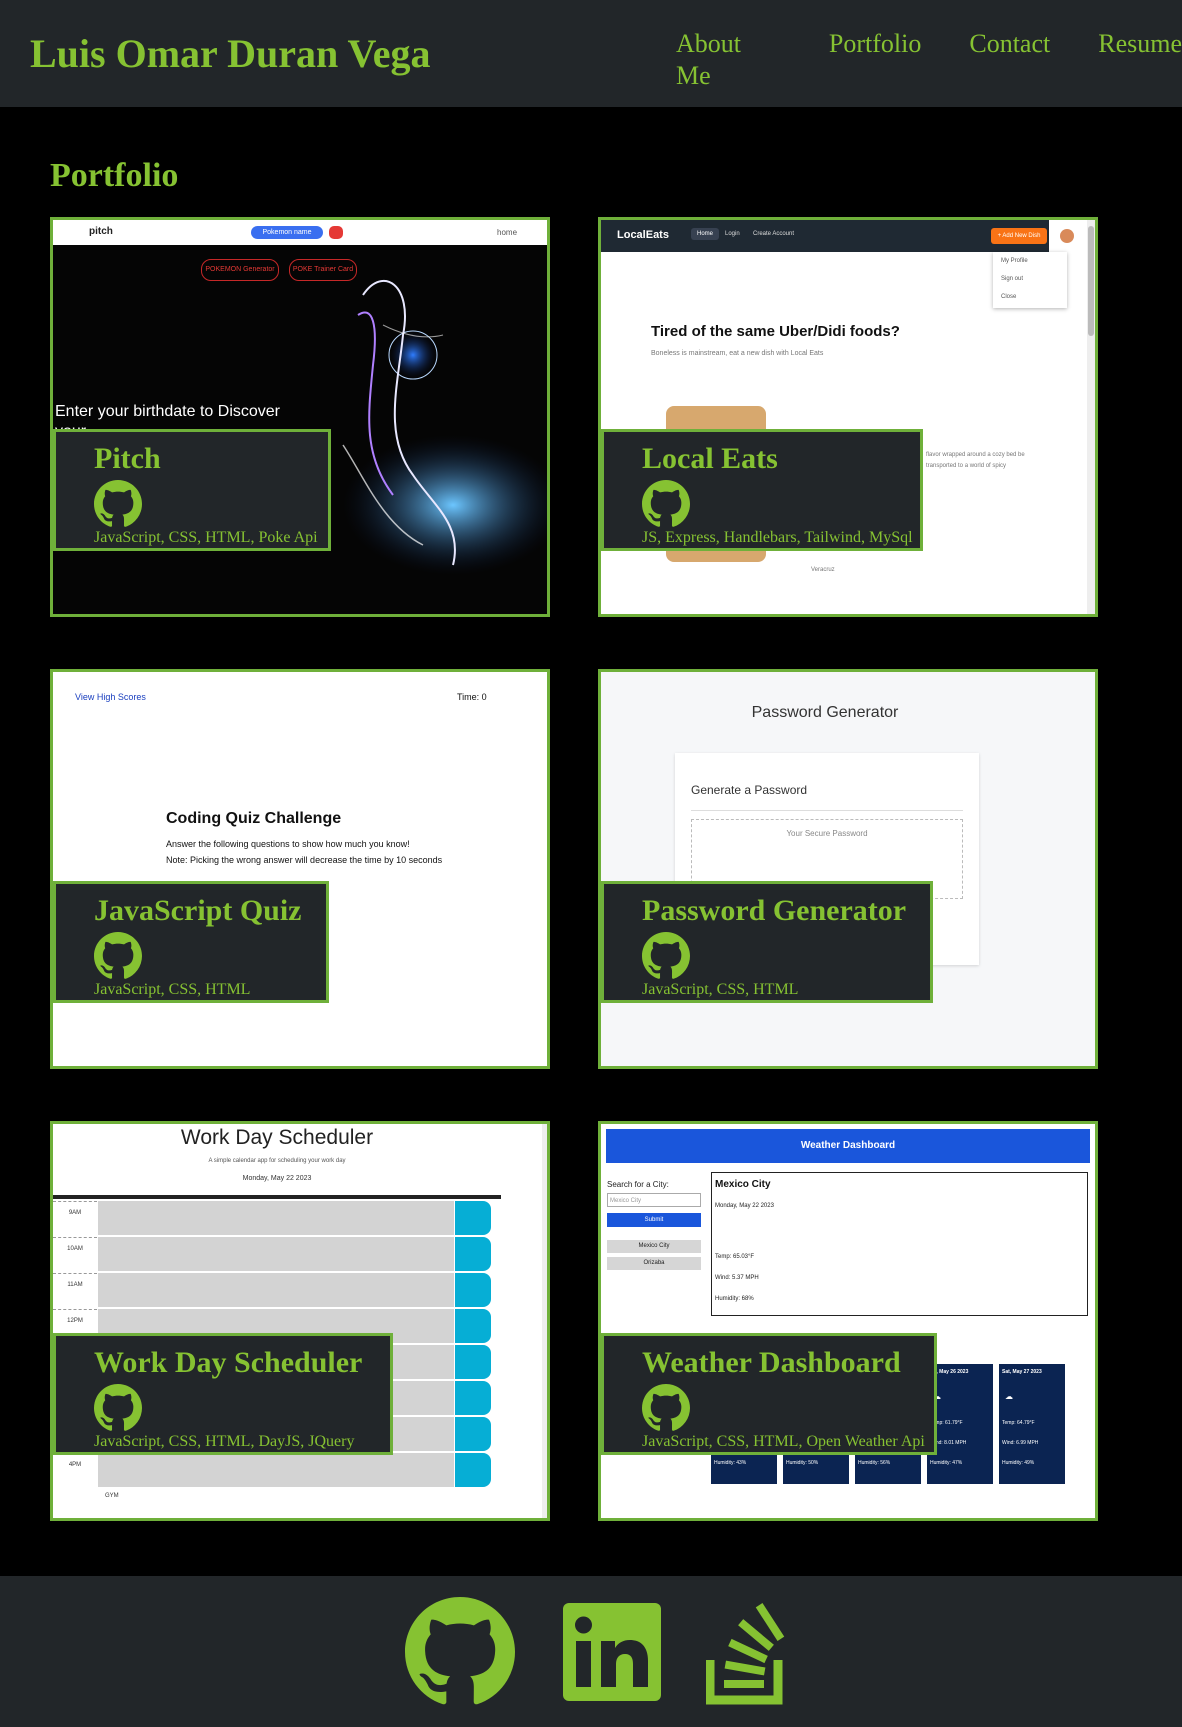 This screenshot has width=1182, height=1727. I want to click on cloud-icon: ☁, so click(1009, 1396).